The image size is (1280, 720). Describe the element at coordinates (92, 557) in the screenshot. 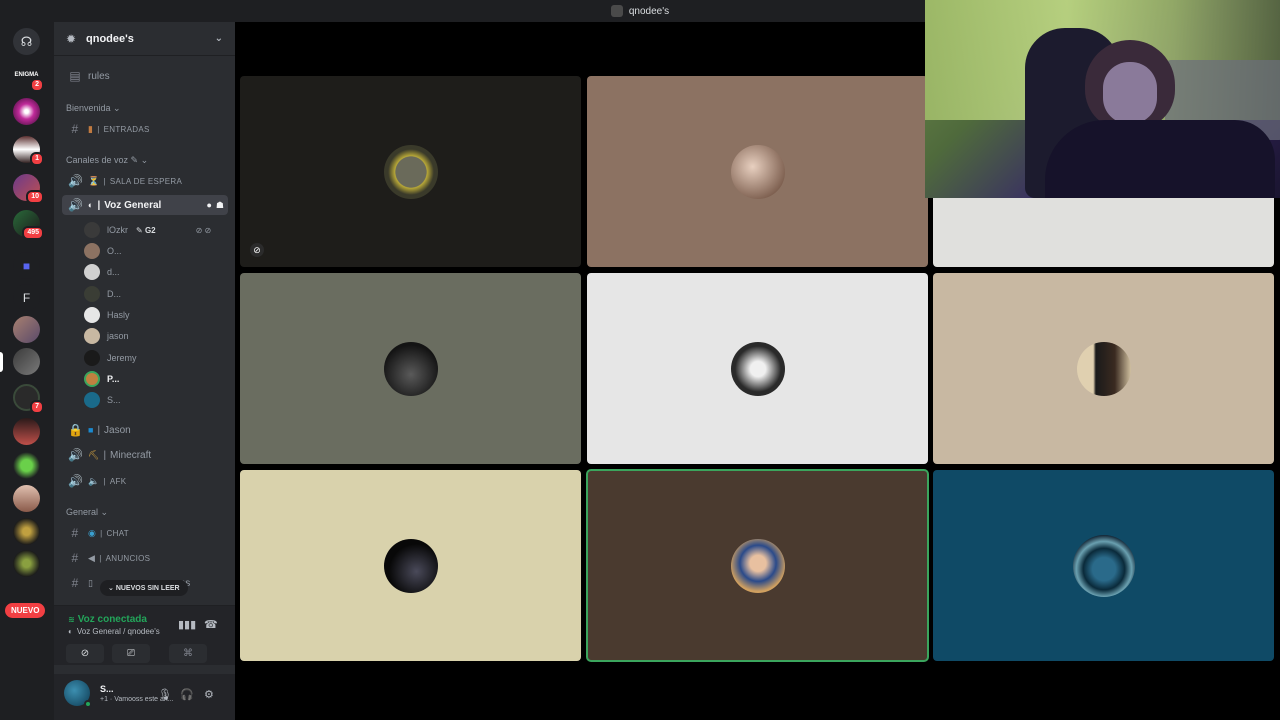

I see `megaphone-icon: ◀` at that location.